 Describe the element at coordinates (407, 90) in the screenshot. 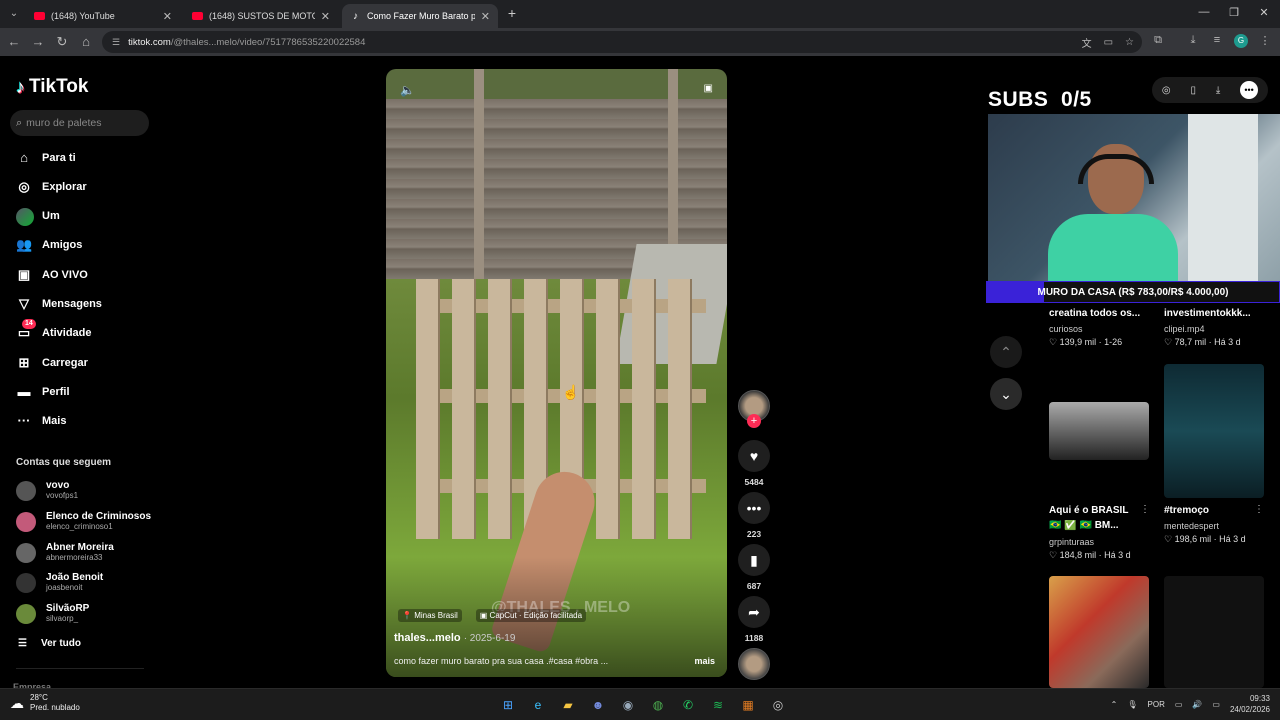

I see `volume-icon: 🔈` at that location.